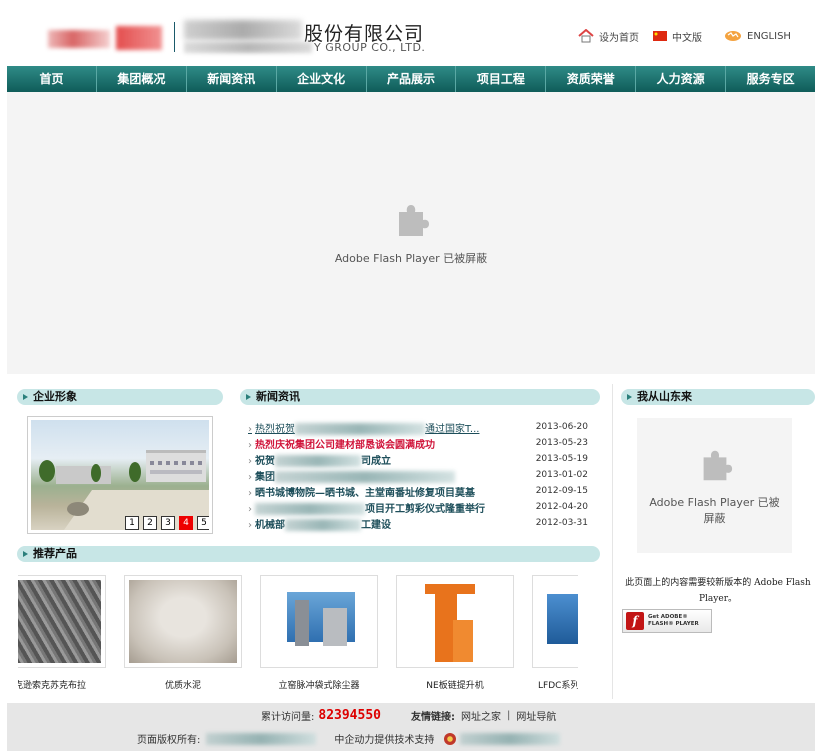 The image size is (820, 756). What do you see at coordinates (561, 523) in the screenshot?
I see `news-date: 2012-03-31` at bounding box center [561, 523].